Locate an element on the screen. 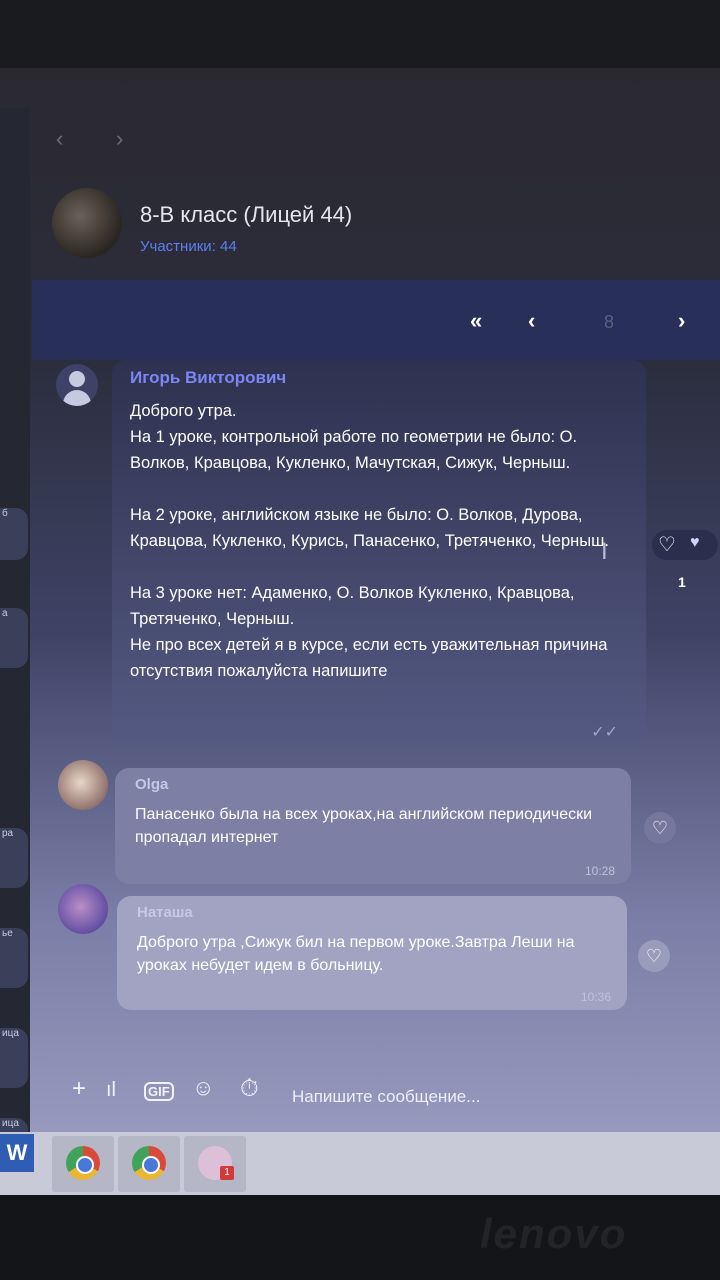  sidebar-item: ра is located at coordinates (14, 858).